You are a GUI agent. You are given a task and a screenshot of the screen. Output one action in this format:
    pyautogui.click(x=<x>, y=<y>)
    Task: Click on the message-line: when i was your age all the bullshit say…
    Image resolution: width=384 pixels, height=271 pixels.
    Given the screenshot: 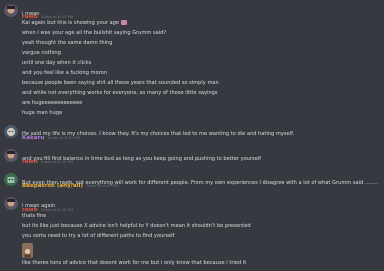 What is the action you would take?
    pyautogui.click(x=94, y=33)
    